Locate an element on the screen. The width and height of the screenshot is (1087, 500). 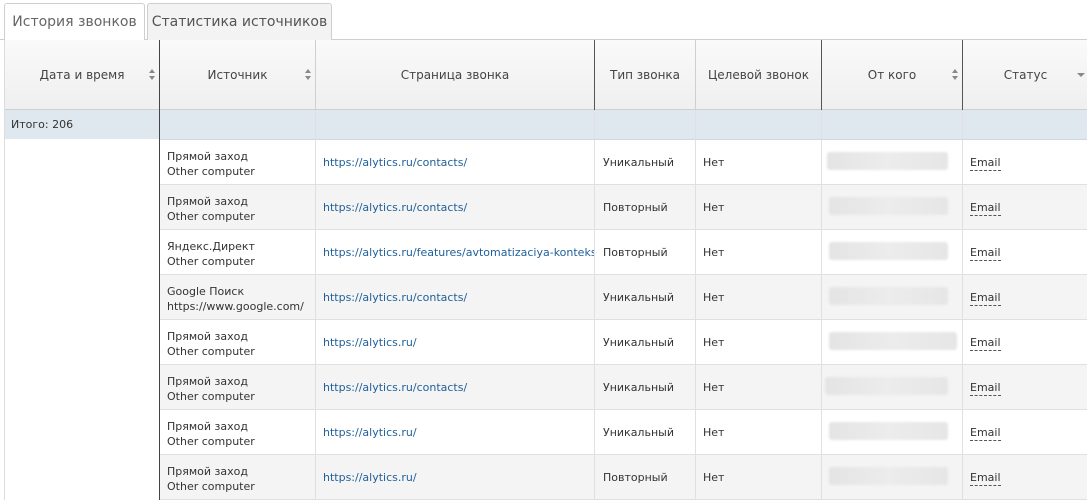
col-header-status-label: Статус is located at coordinates (1025, 75).